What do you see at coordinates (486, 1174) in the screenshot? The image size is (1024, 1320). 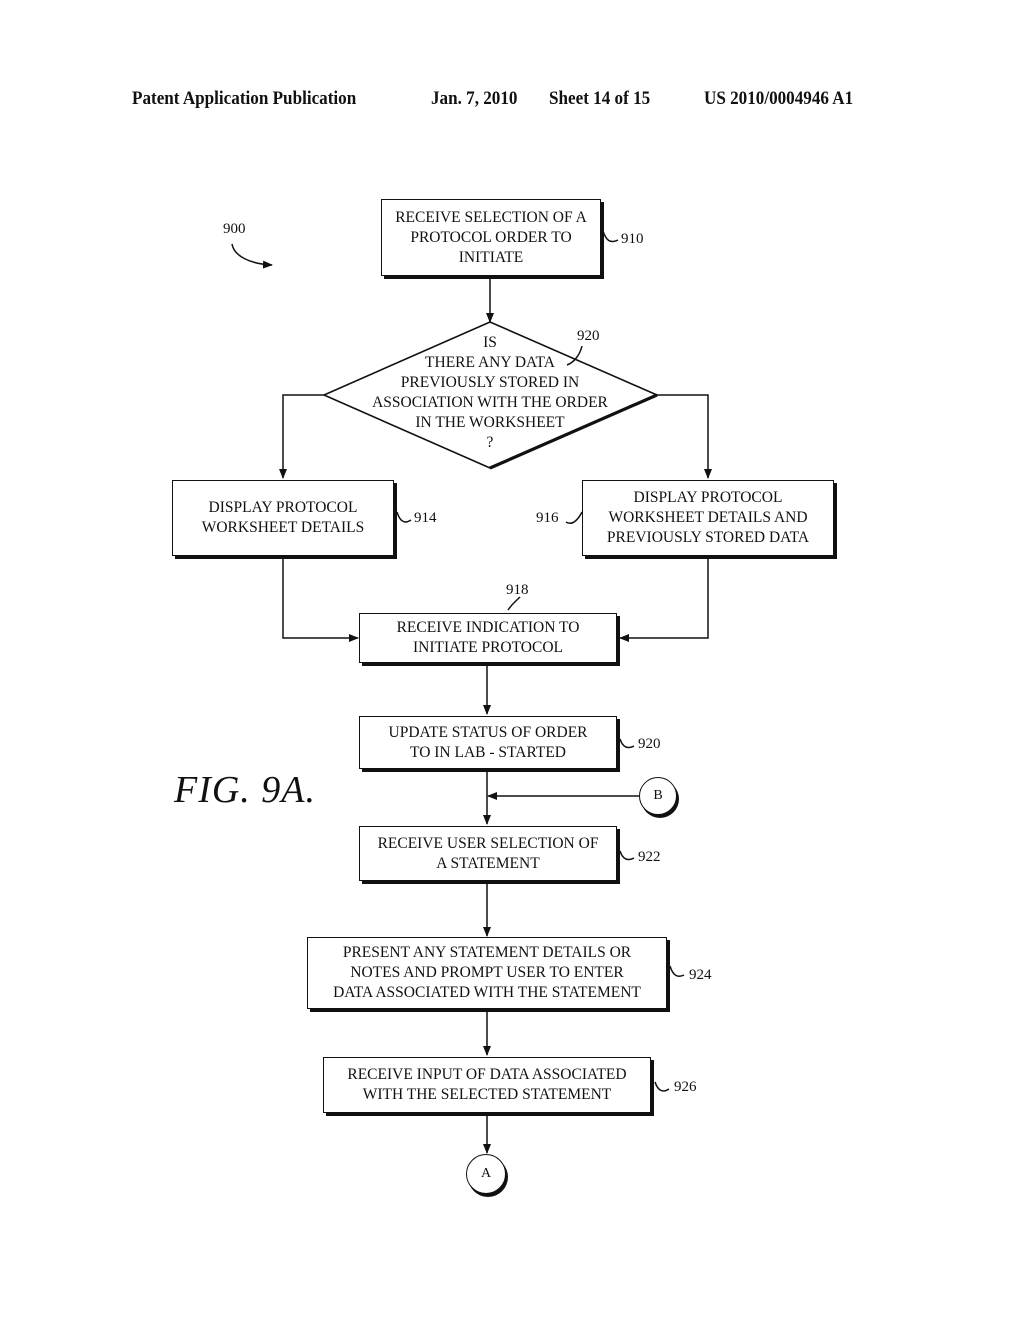 I see `connector-a: A` at bounding box center [486, 1174].